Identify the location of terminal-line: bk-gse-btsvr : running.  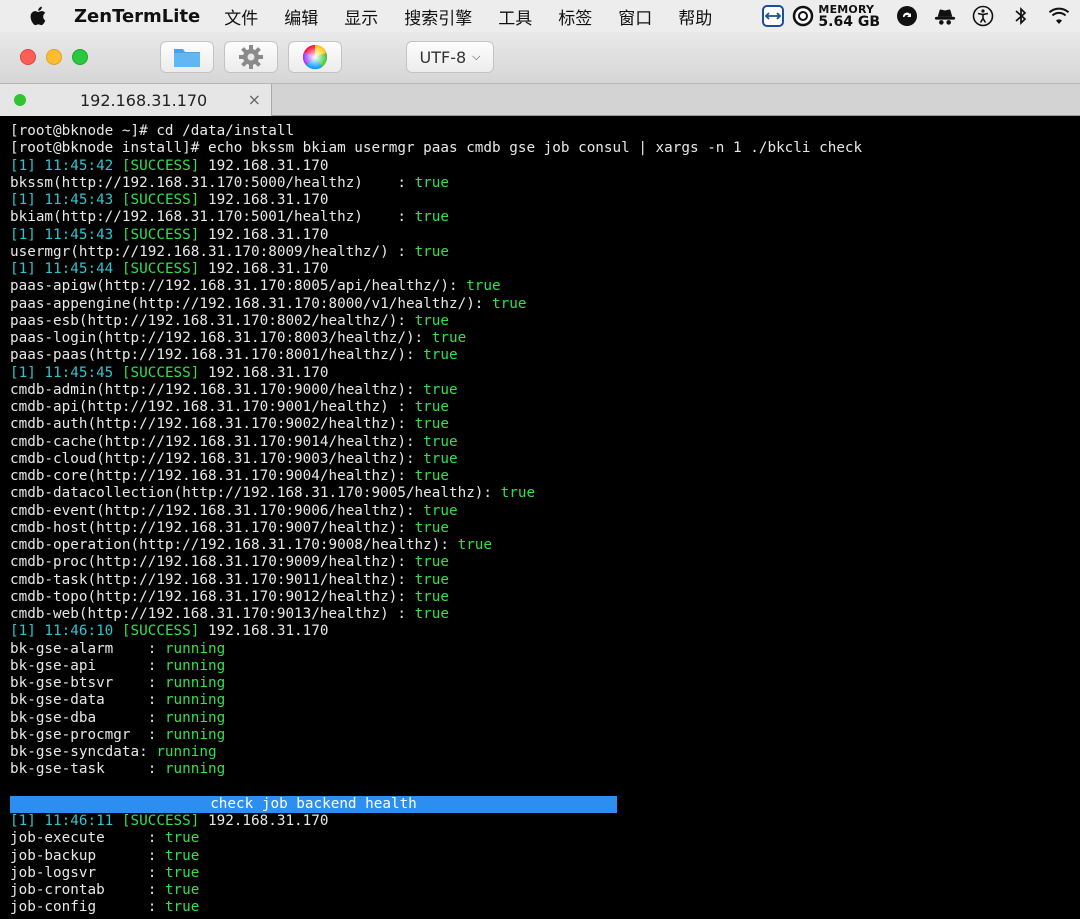
(545, 683).